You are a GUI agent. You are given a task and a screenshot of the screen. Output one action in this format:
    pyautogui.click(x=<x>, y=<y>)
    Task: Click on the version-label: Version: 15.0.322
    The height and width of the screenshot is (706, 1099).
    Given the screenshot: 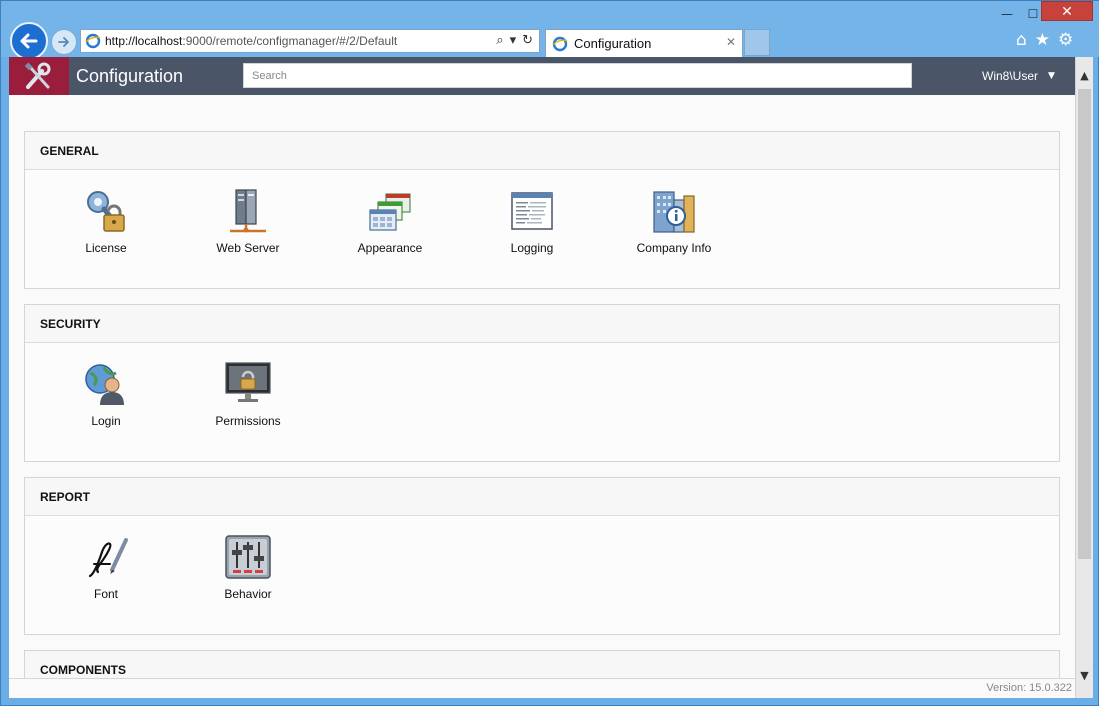 What is the action you would take?
    pyautogui.click(x=1029, y=688)
    